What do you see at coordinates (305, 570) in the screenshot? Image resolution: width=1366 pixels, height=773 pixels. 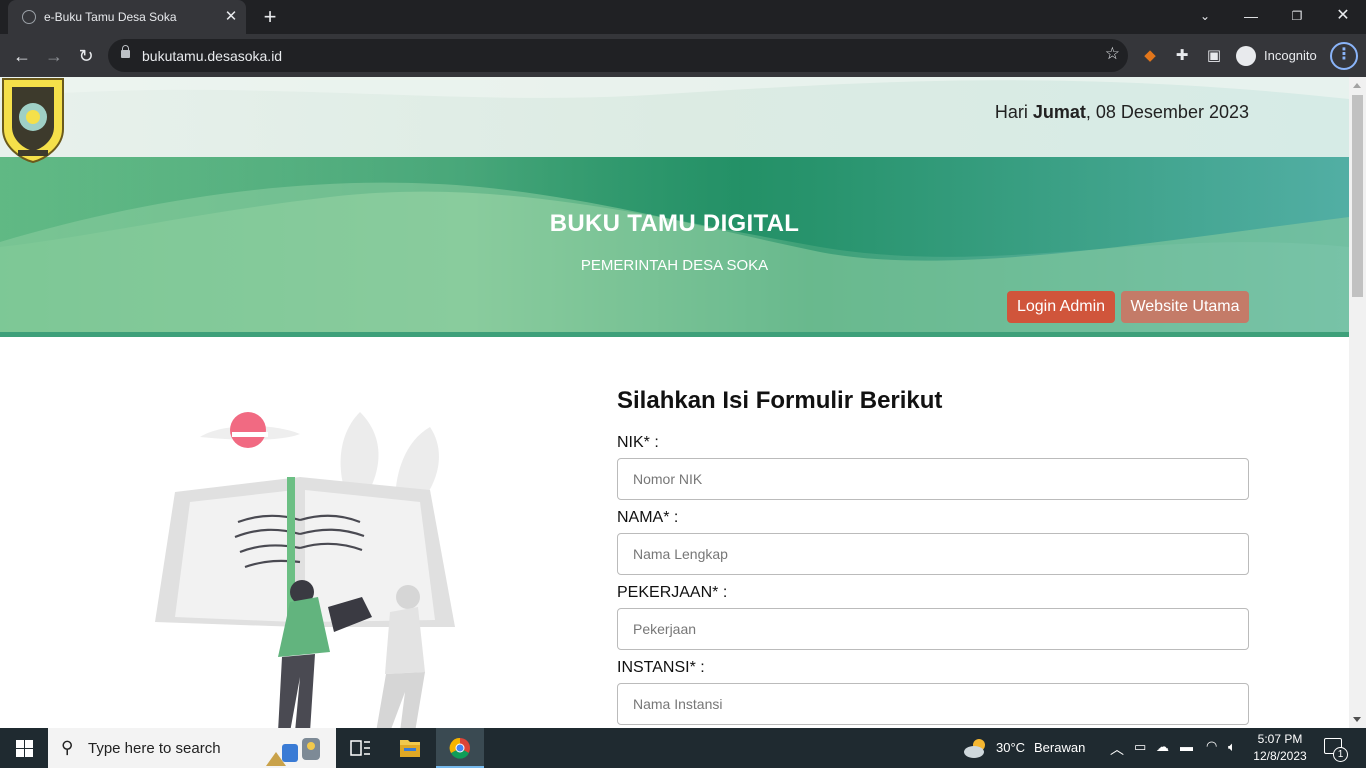 I see `reading-book-illustration` at bounding box center [305, 570].